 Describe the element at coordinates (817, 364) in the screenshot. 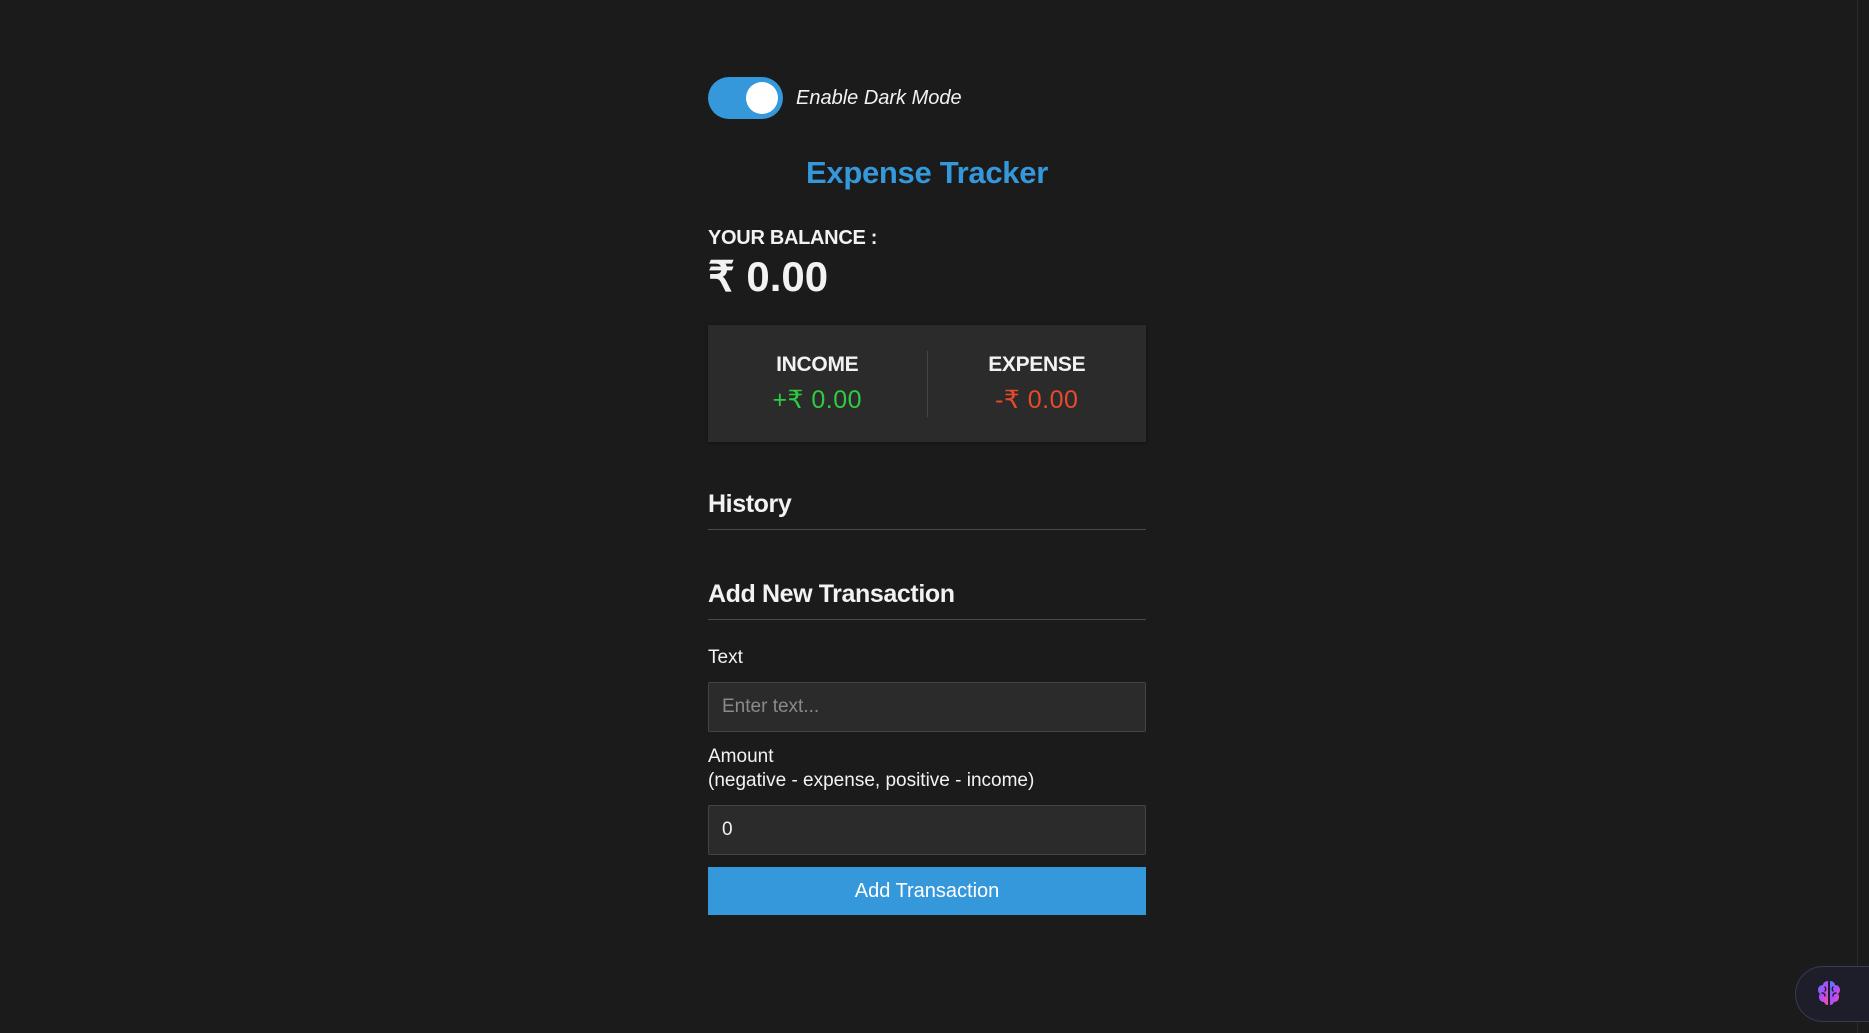

I see `income-label: INCOME` at that location.